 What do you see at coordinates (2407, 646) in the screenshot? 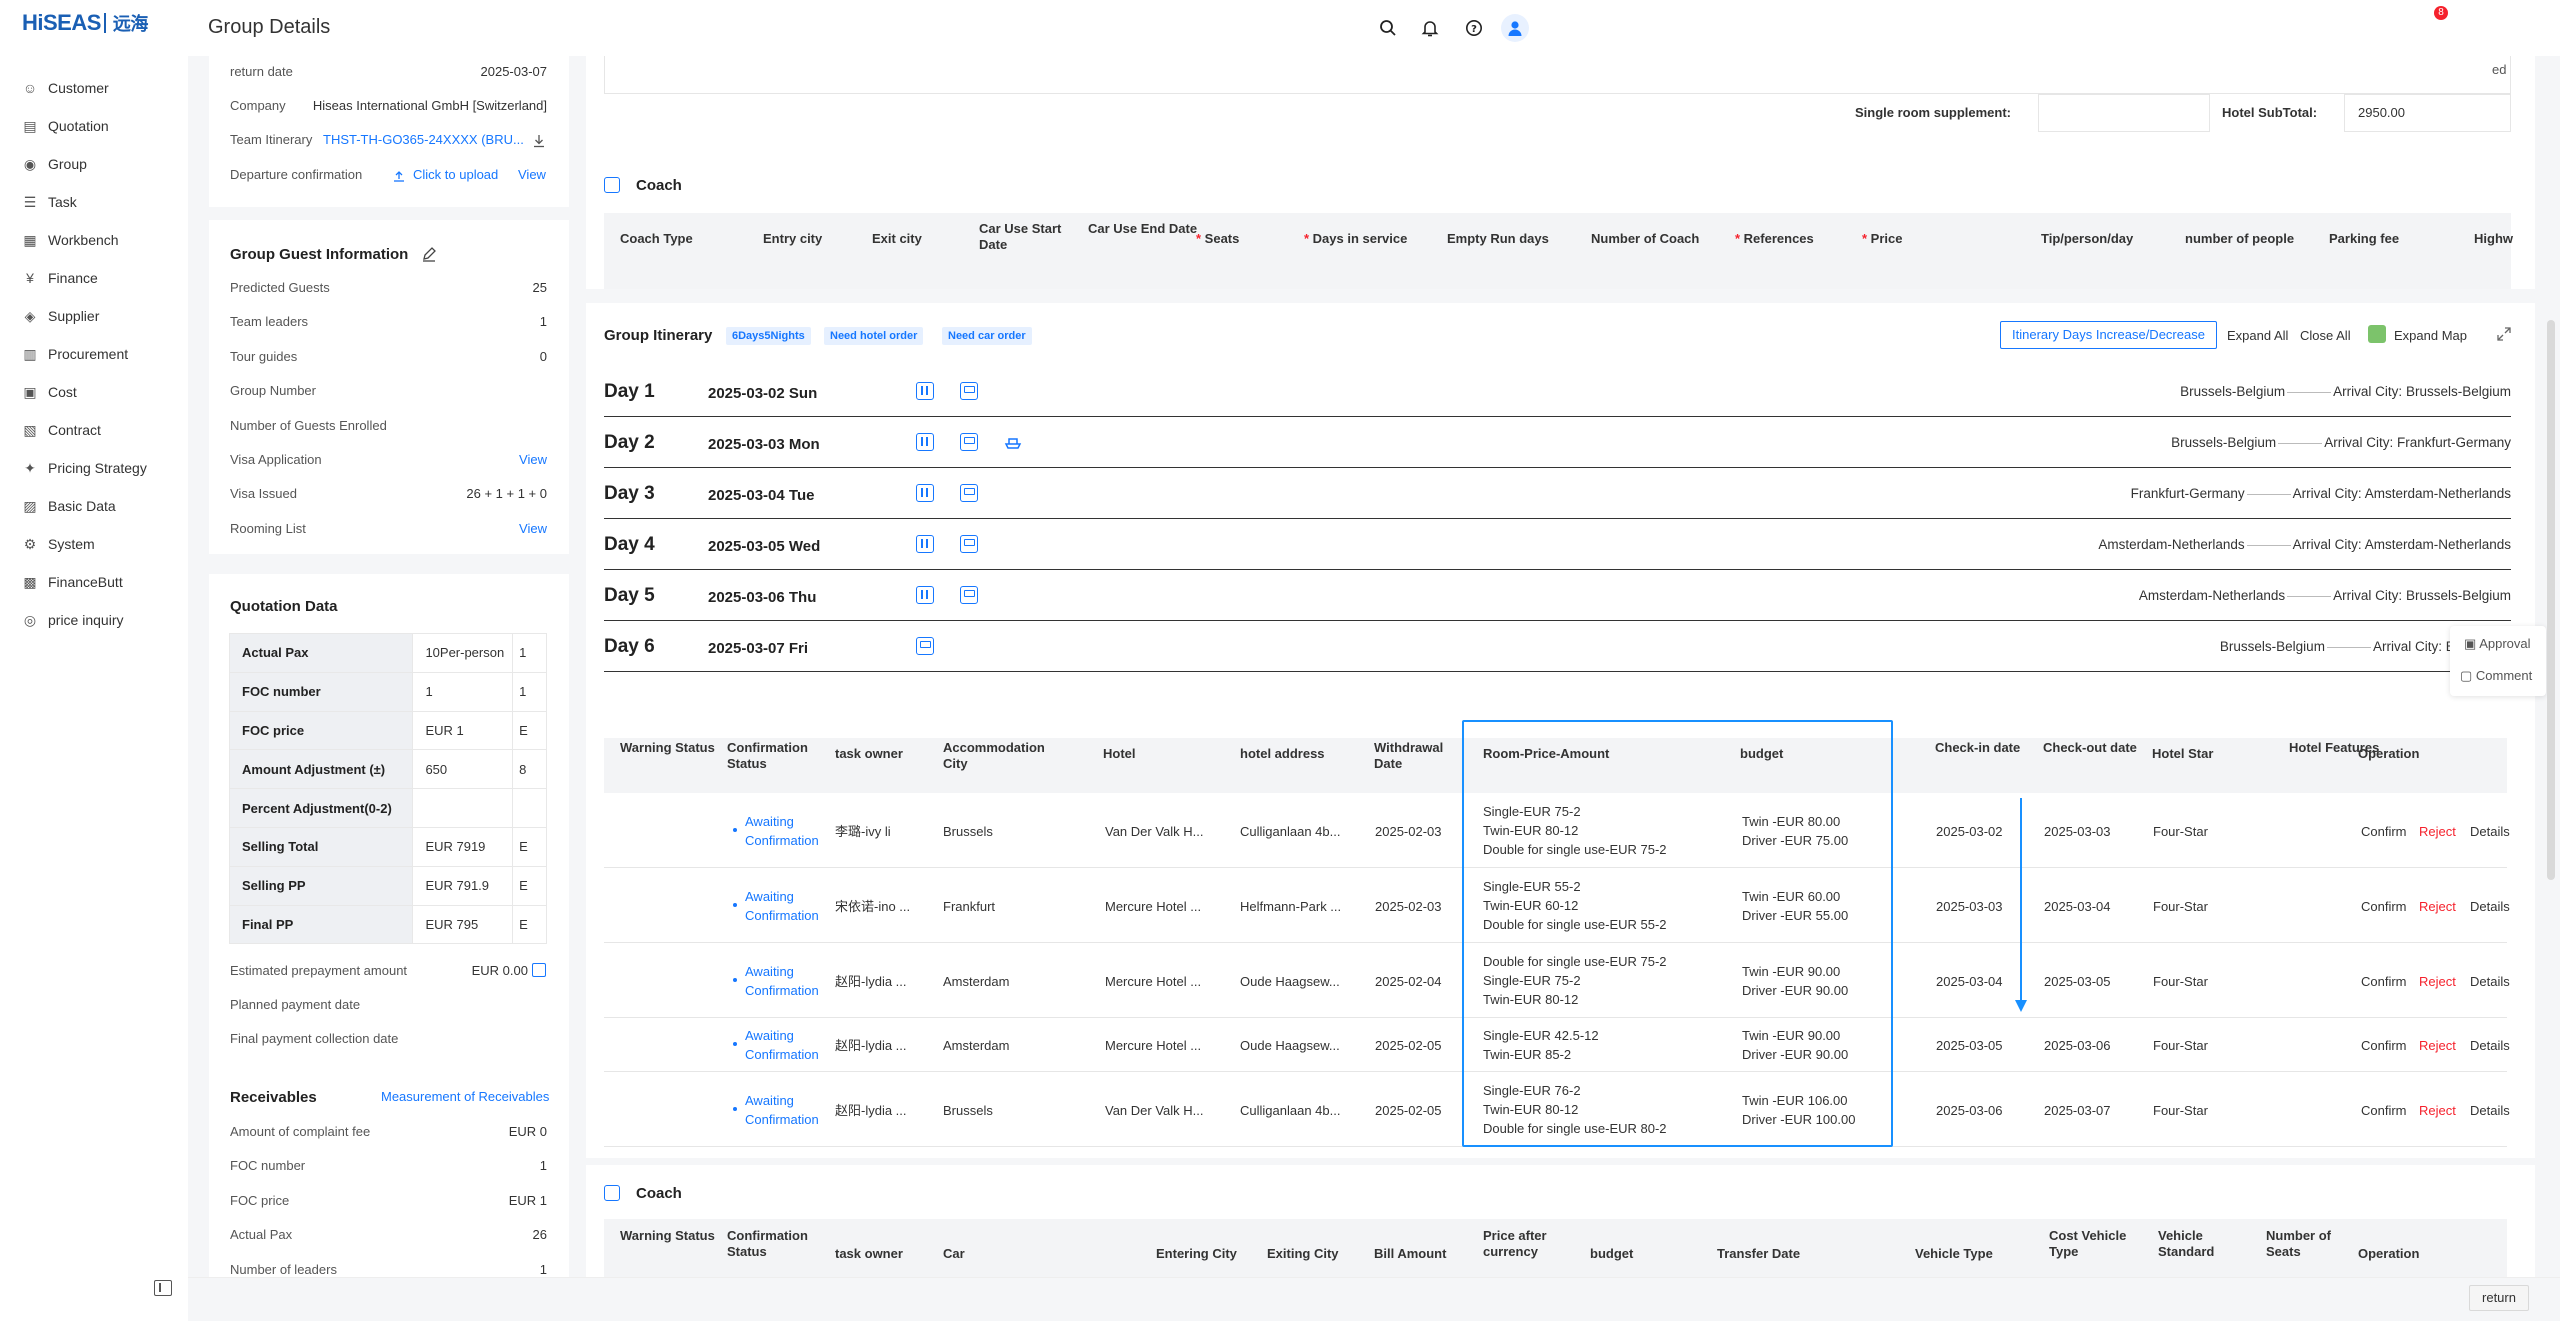
I see `arrival-city-label: Arrival City:` at bounding box center [2407, 646].